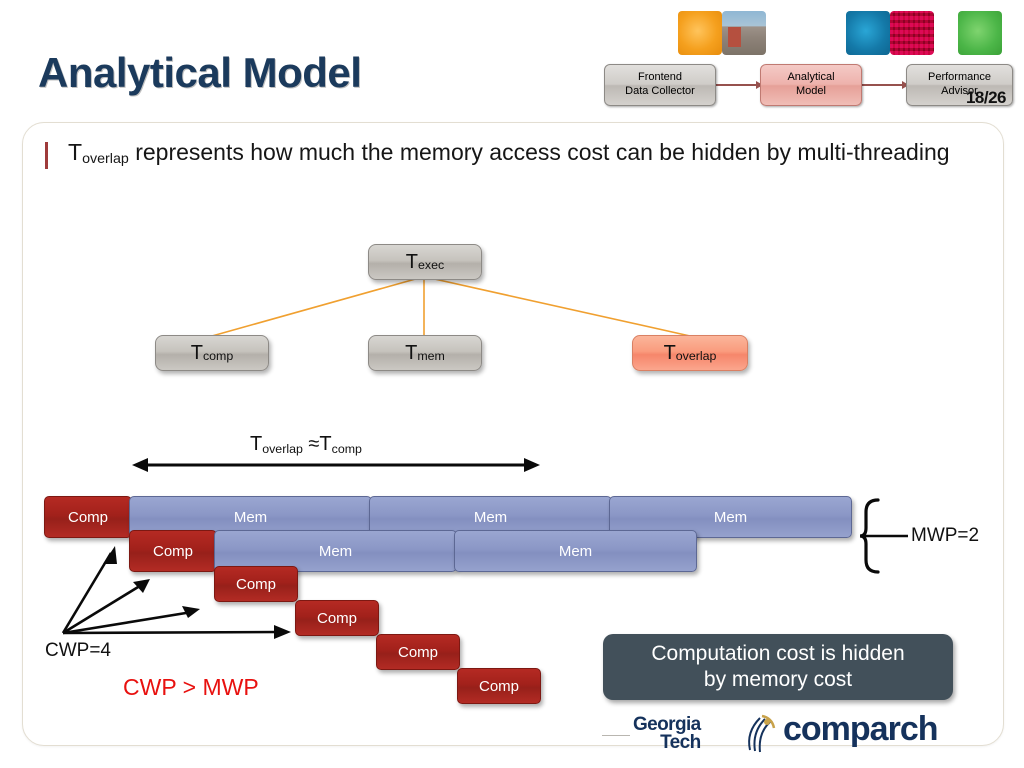 Image resolution: width=1024 pixels, height=768 pixels. Describe the element at coordinates (959, 77) in the screenshot. I see `pipeline-stage-label-line1: Performance` at that location.